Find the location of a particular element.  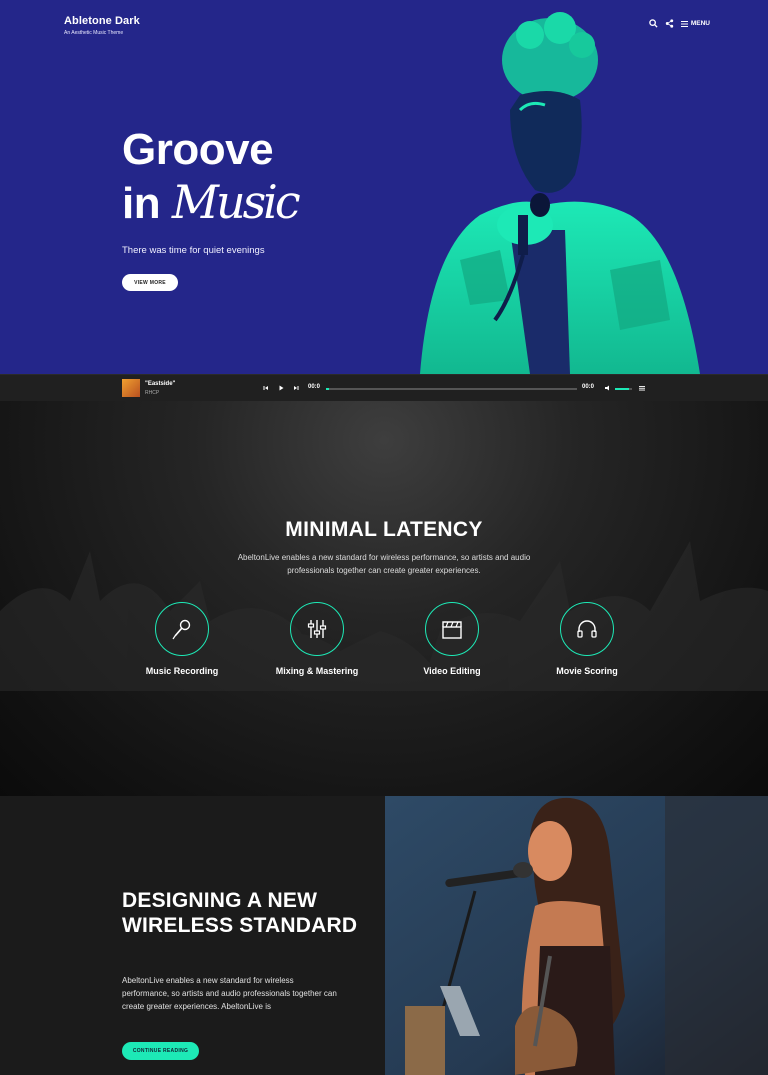

hero-heading-music: Music is located at coordinates (236, 202).